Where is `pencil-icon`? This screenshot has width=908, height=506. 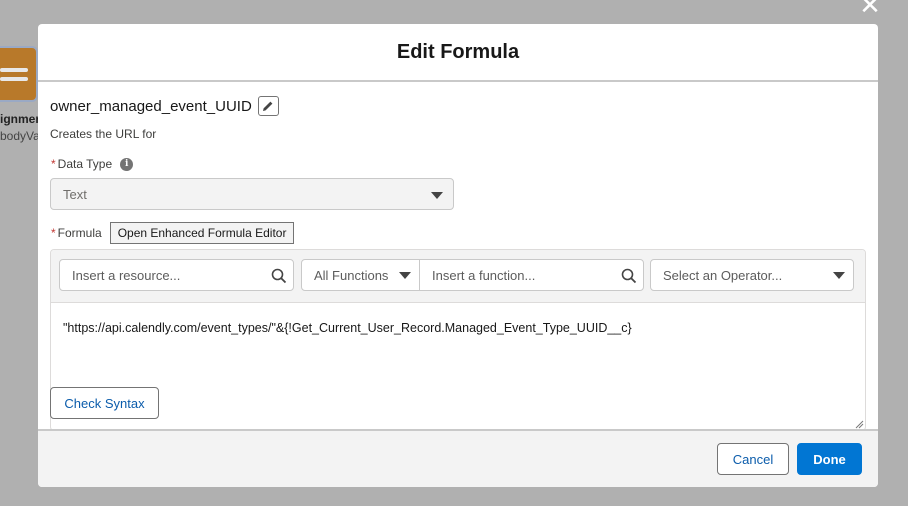 pencil-icon is located at coordinates (268, 106).